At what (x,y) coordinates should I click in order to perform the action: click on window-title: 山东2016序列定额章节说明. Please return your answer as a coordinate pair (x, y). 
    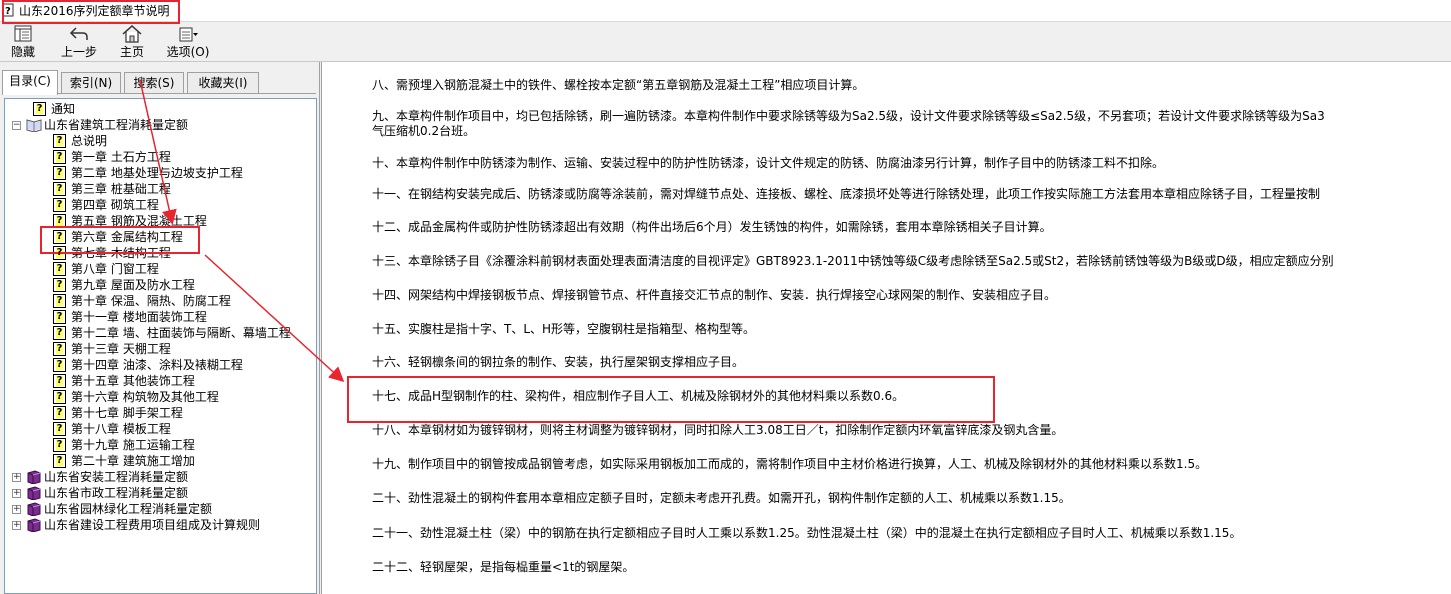
    Looking at the image, I should click on (94, 11).